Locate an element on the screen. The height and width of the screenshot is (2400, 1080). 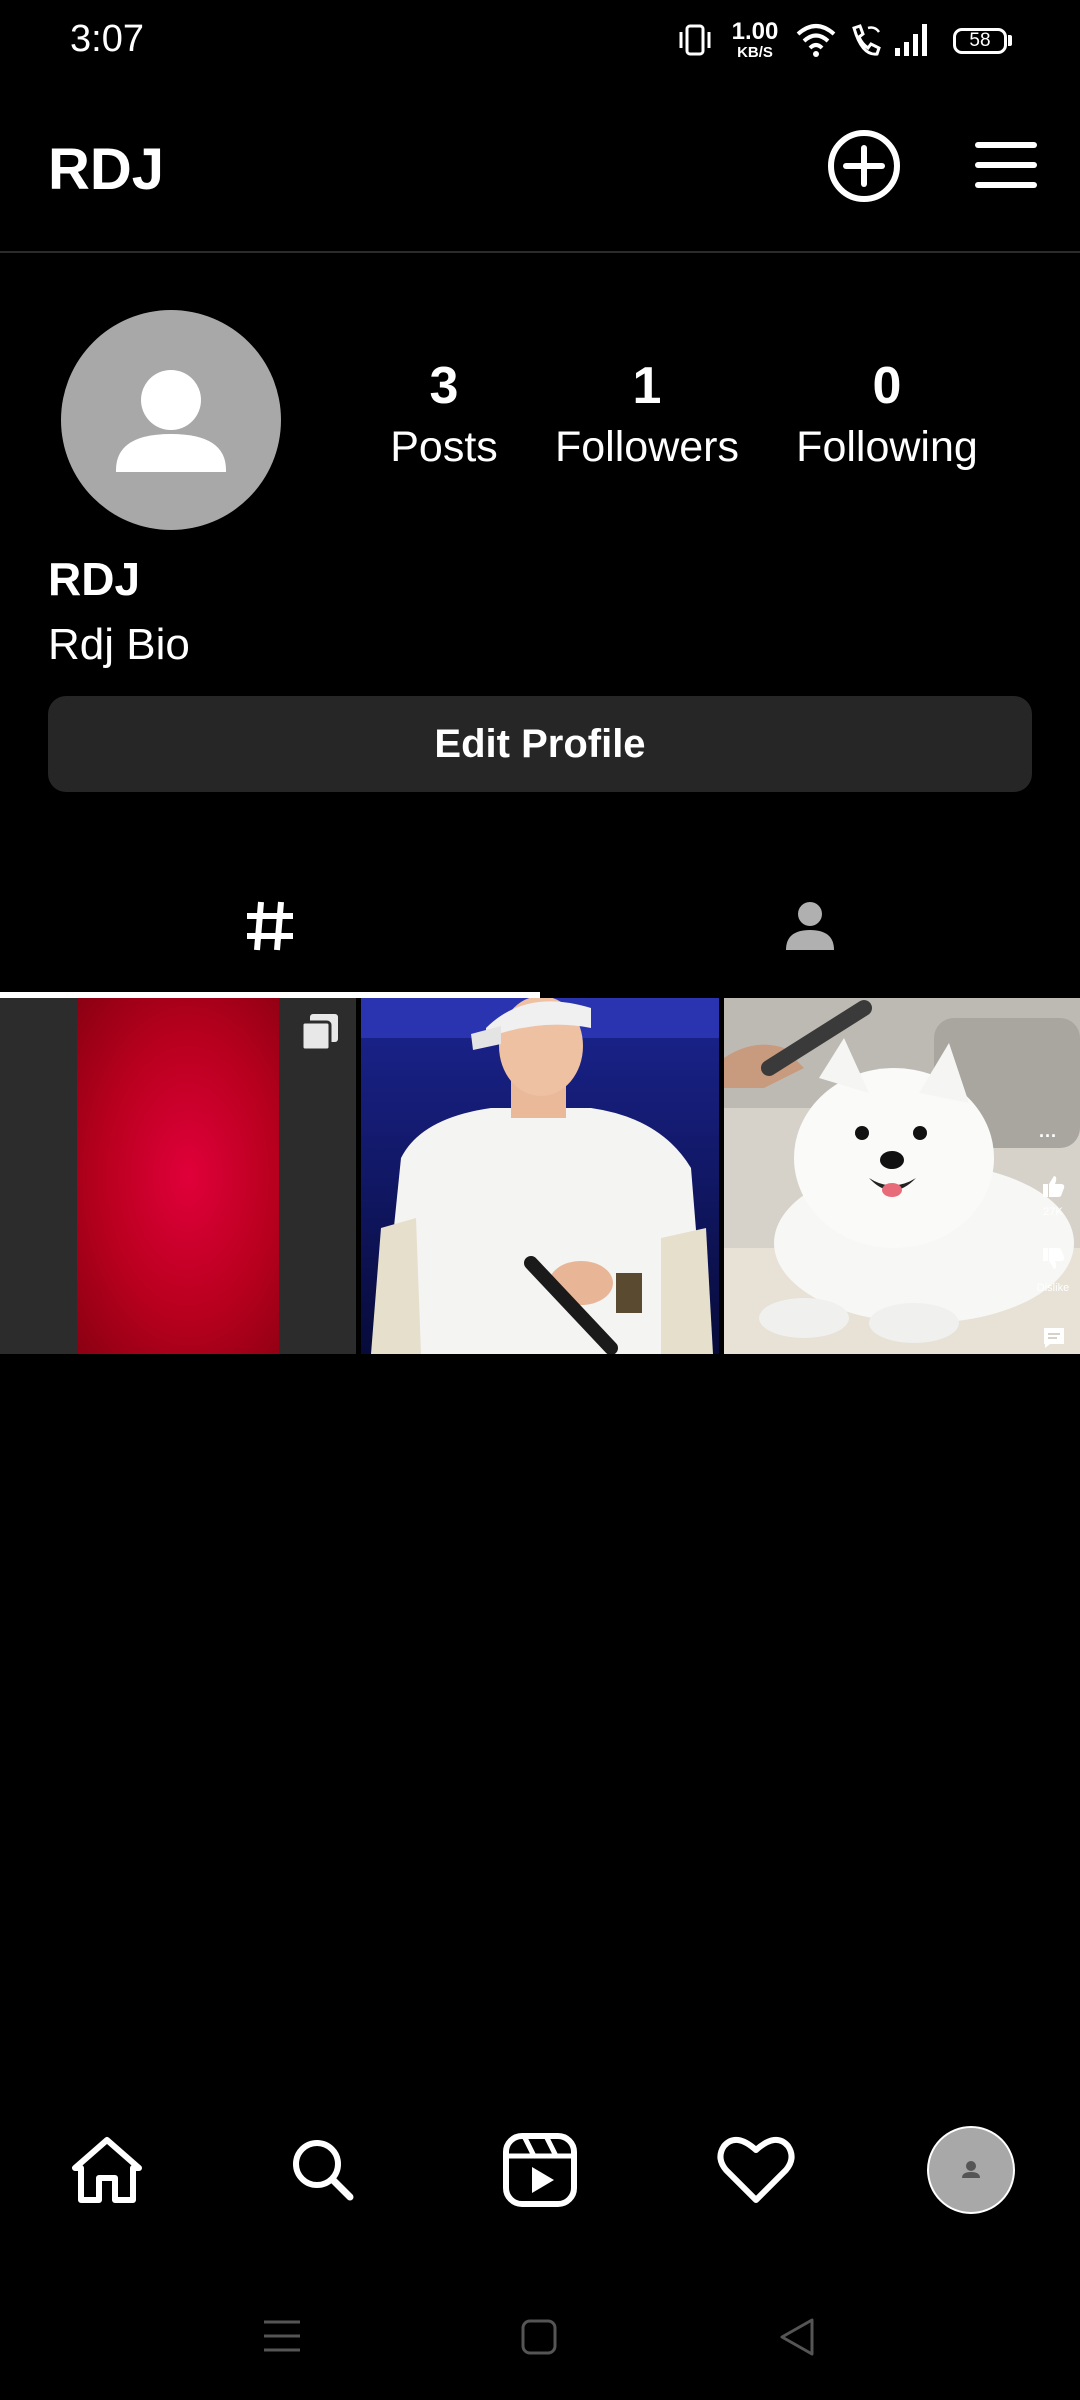
hamburger-menu-icon is located at coordinates (1006, 165).